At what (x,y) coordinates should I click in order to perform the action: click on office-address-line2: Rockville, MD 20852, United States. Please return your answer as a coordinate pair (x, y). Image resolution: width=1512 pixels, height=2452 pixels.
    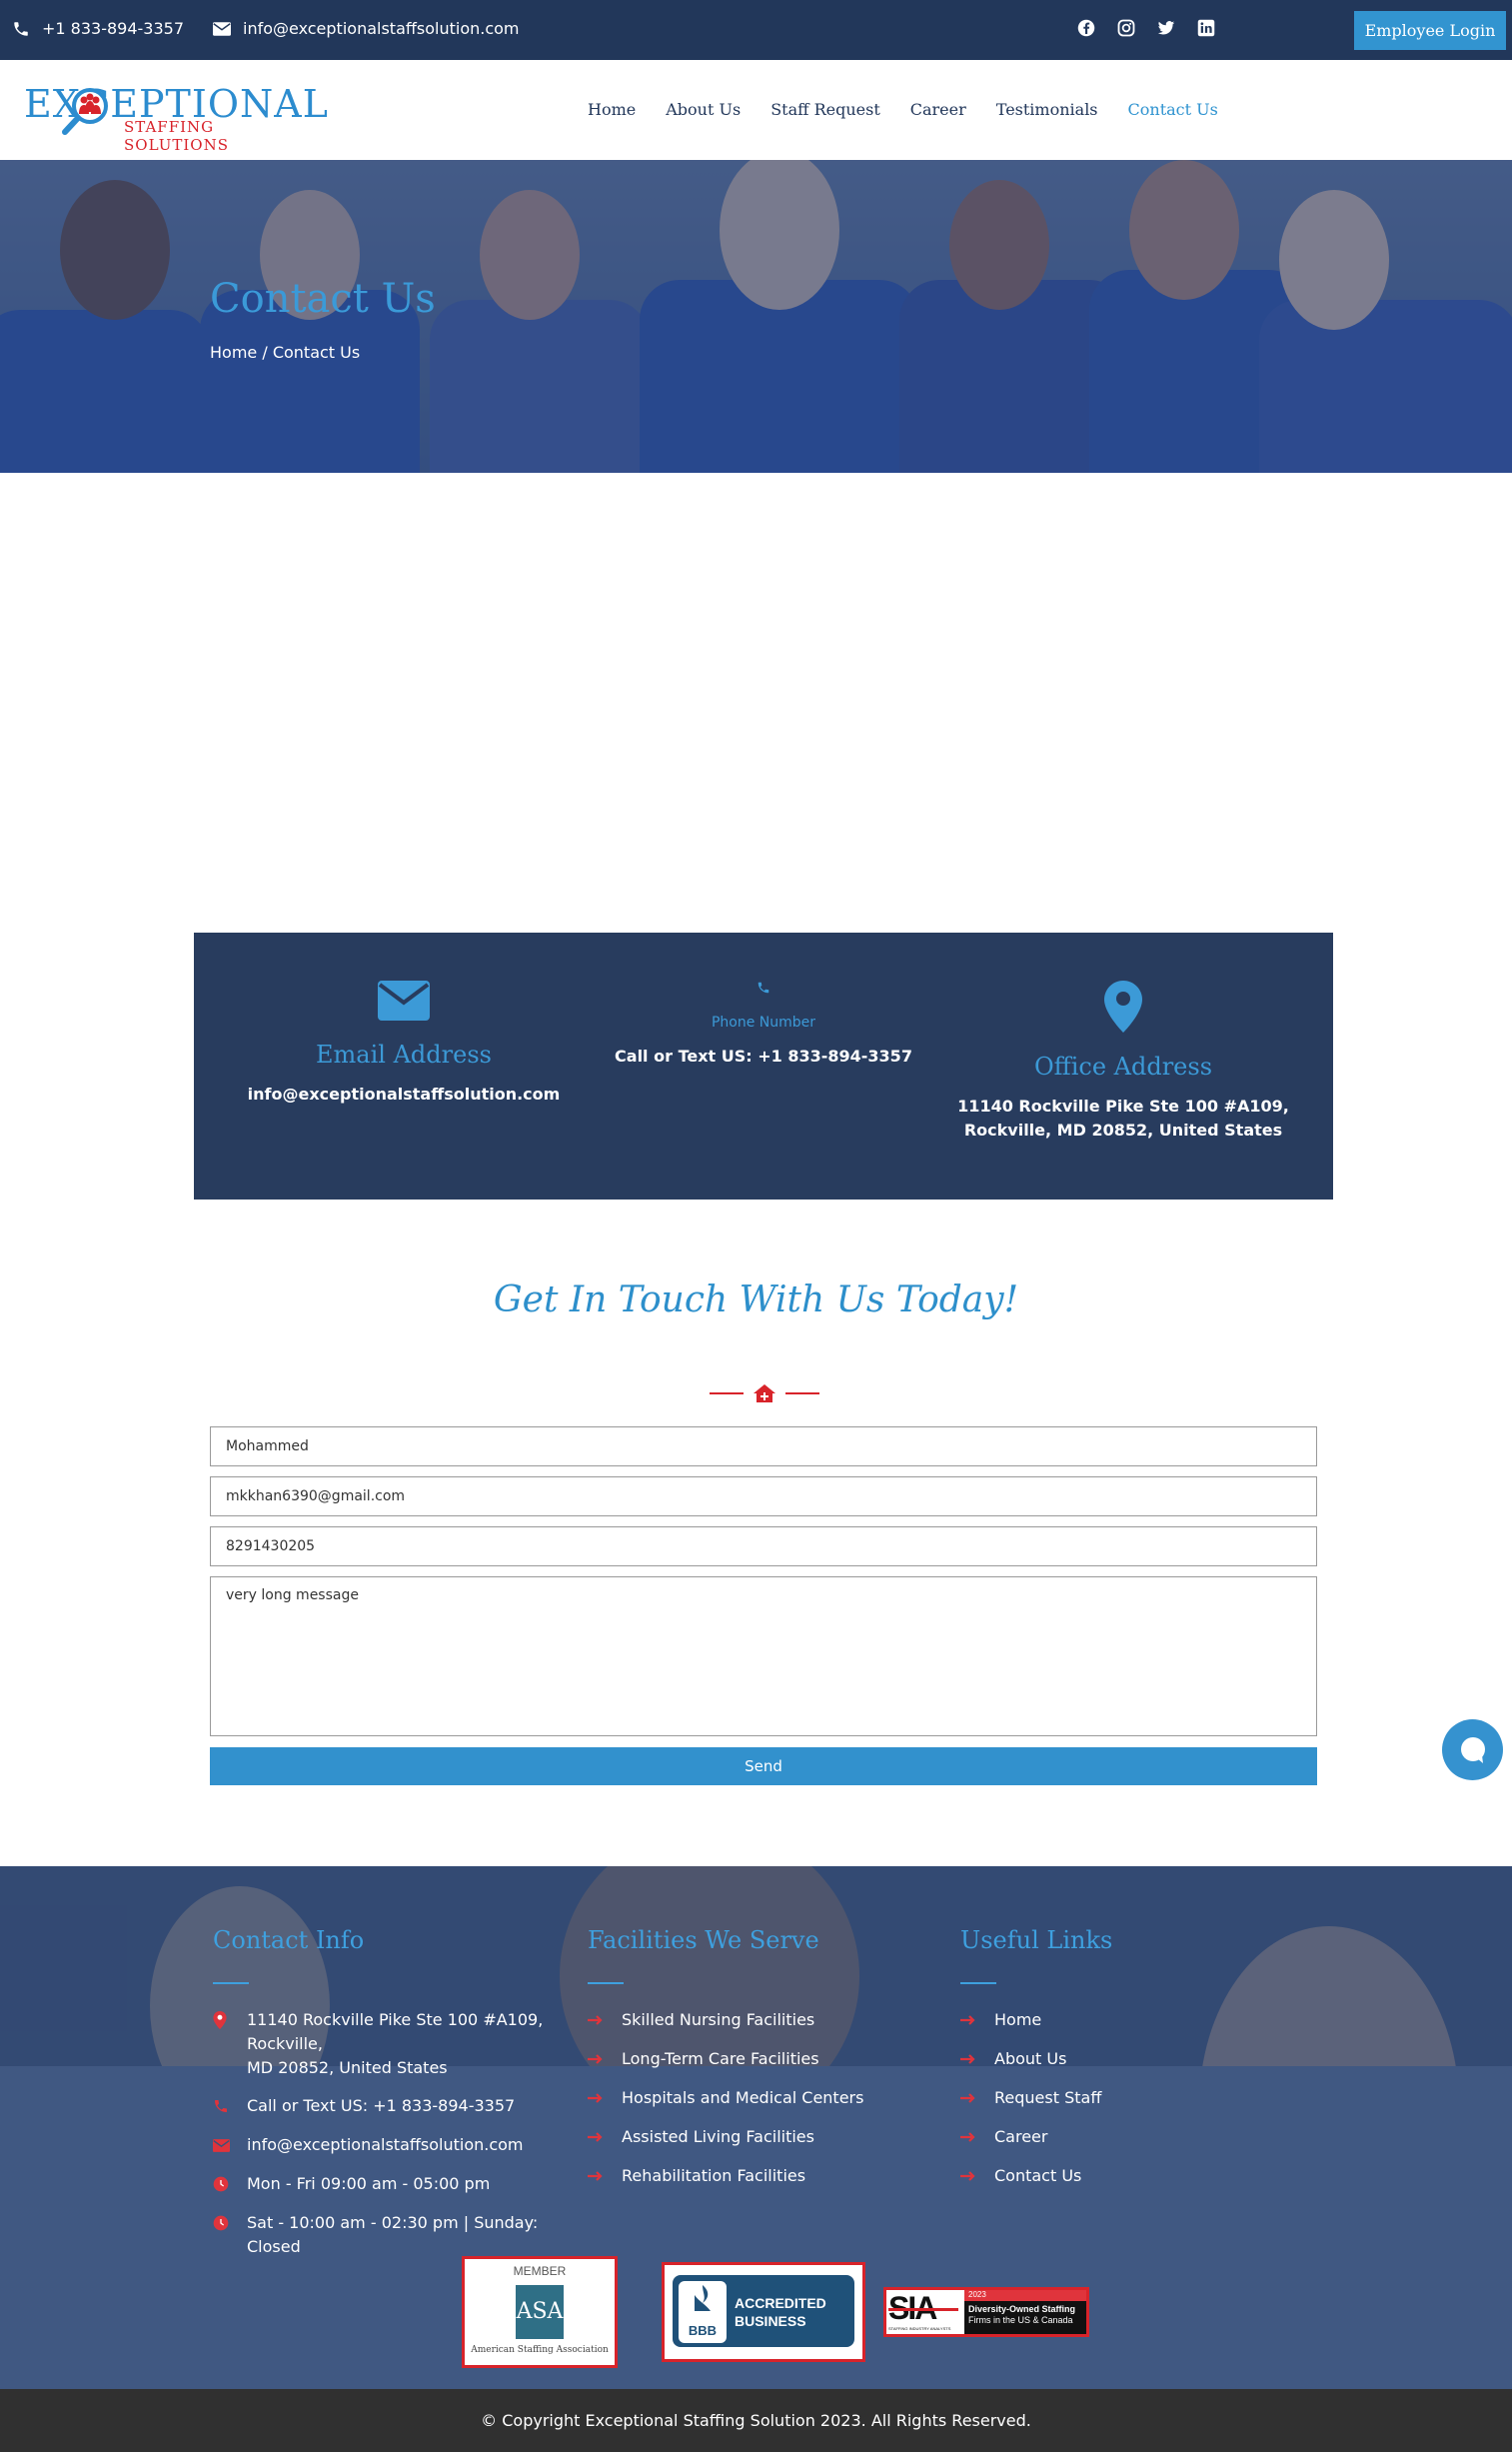
    Looking at the image, I should click on (1123, 1130).